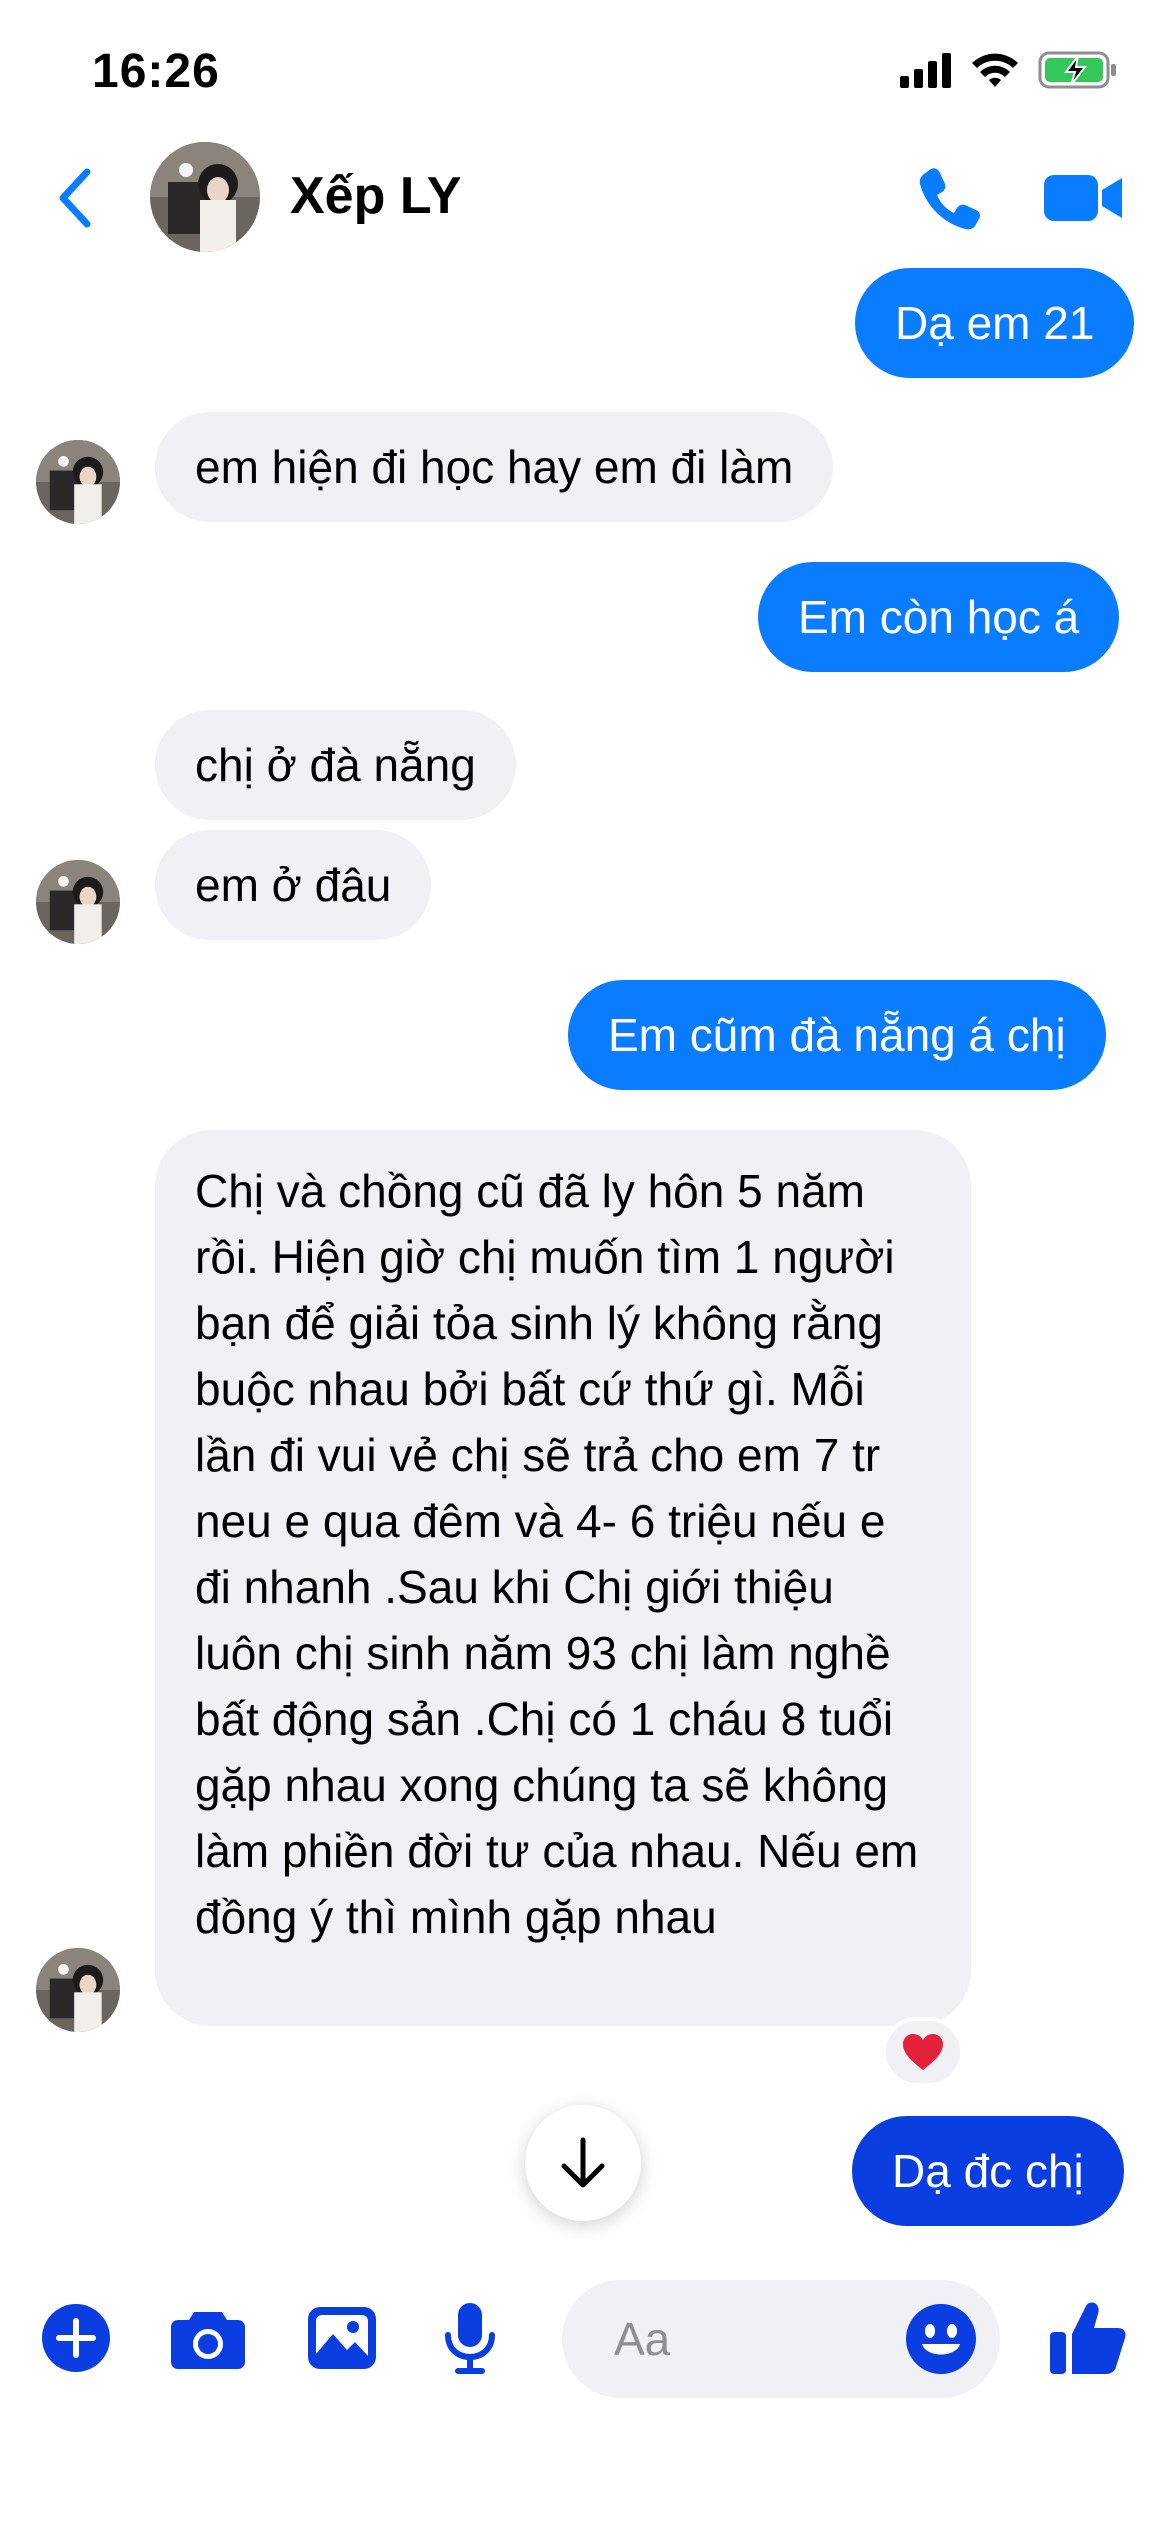 This screenshot has height=2532, width=1170. Describe the element at coordinates (742, 2339) in the screenshot. I see `message-input` at that location.